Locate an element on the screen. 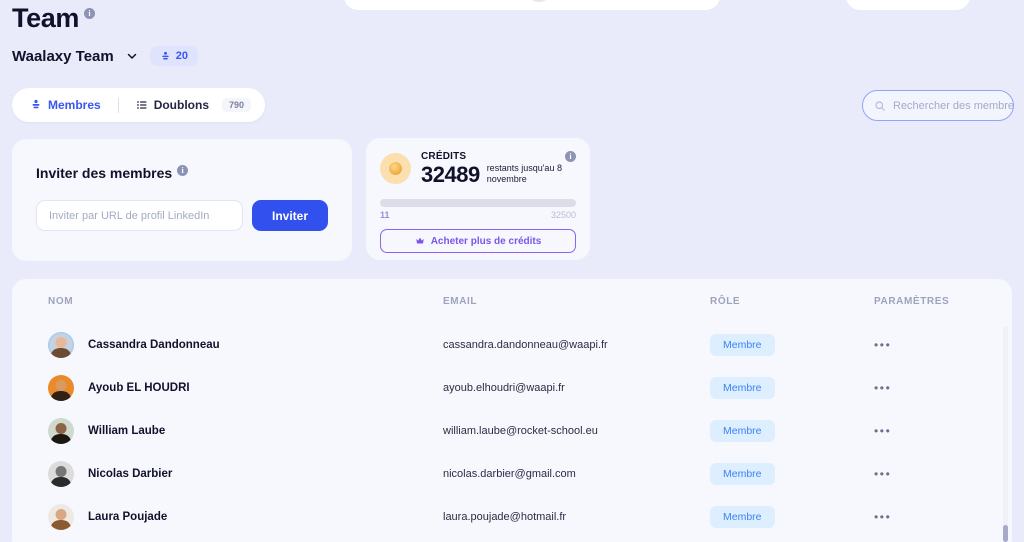 This screenshot has width=1024, height=542. tab-doublons-label: Doublons is located at coordinates (181, 105).